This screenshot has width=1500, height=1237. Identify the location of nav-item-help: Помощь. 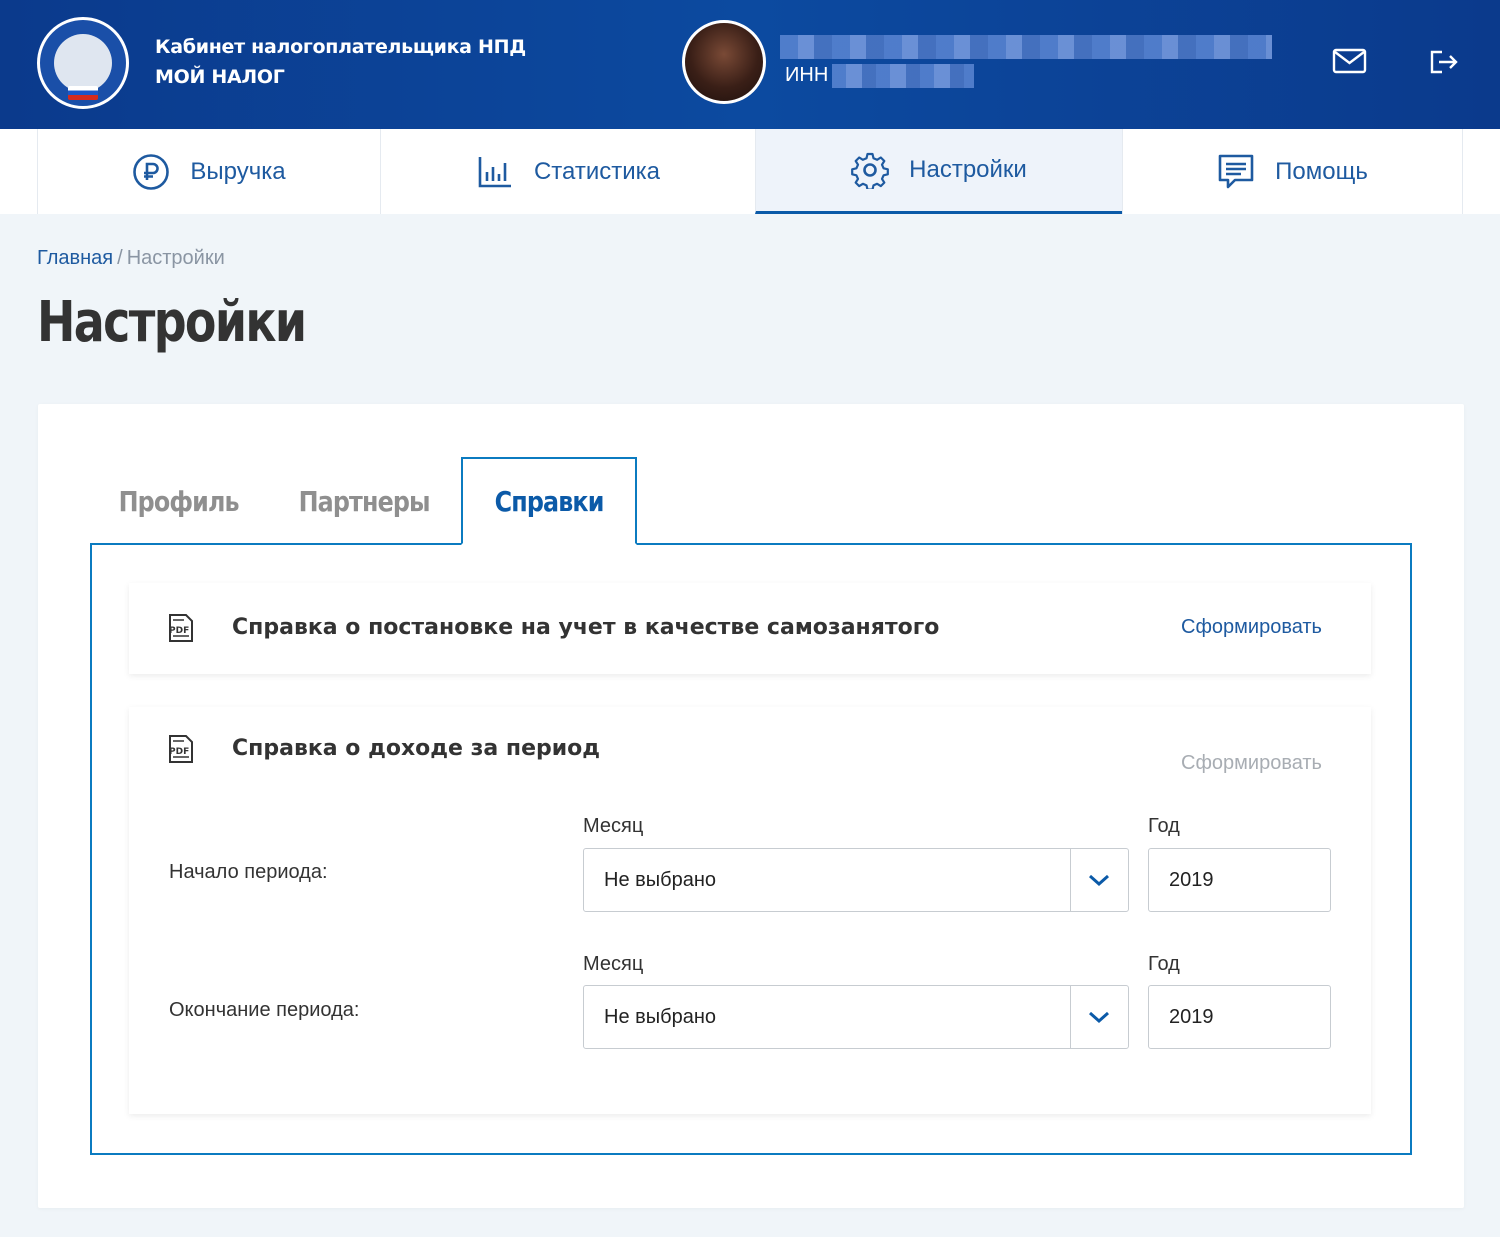
(1292, 171).